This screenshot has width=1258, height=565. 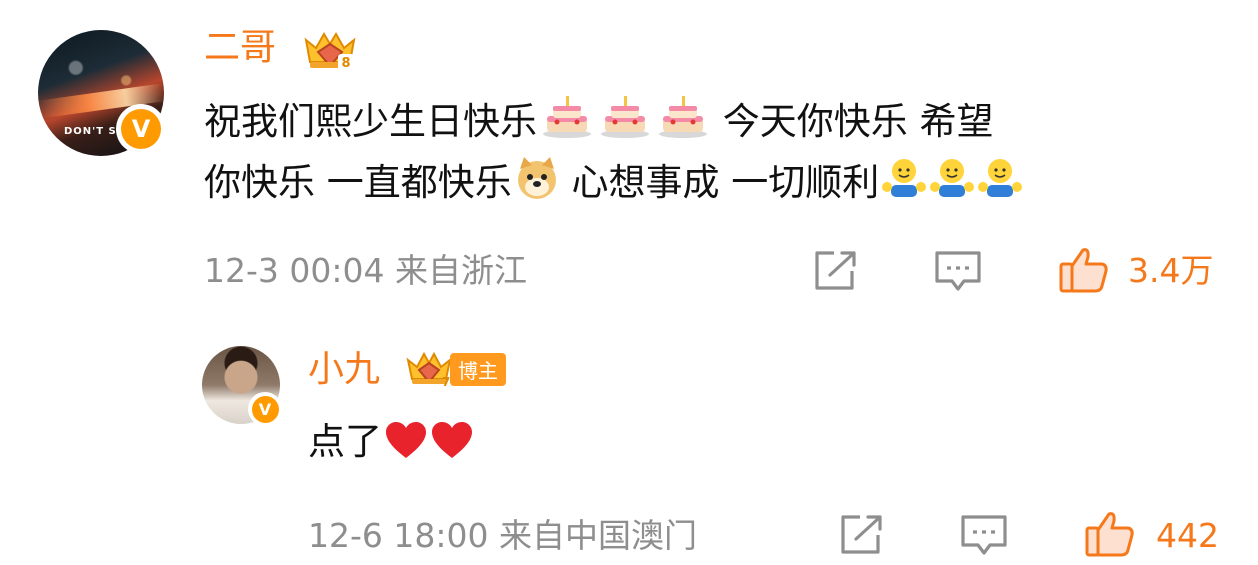 I want to click on comment-text-line2a: 你快乐 一直都快乐, so click(x=358, y=182).